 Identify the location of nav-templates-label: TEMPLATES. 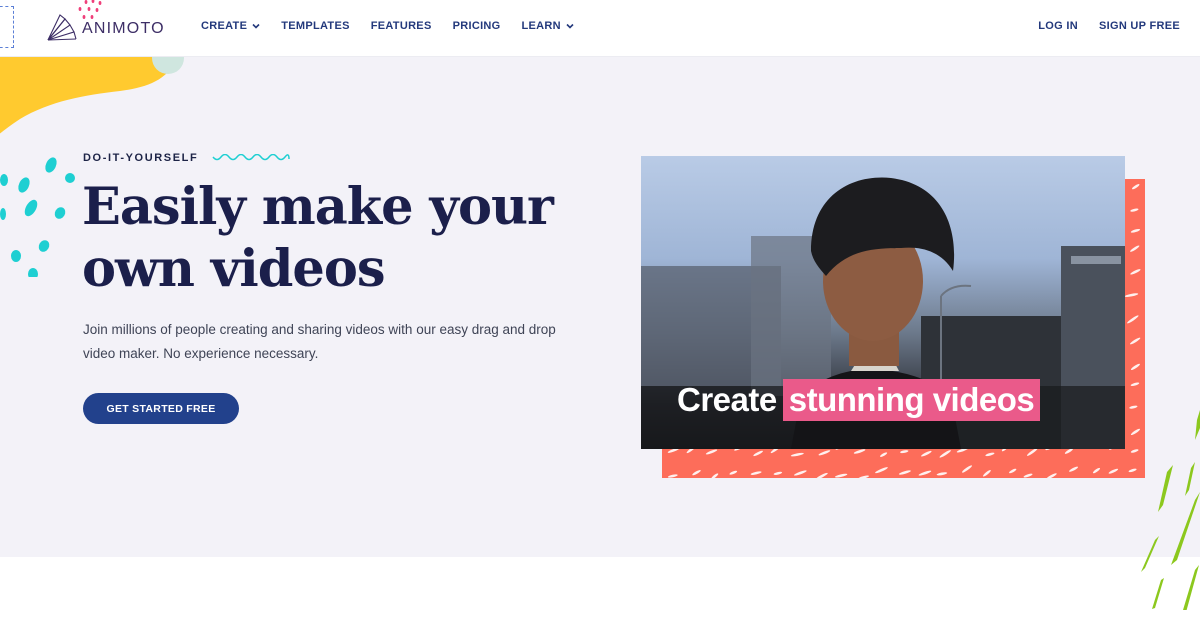
(315, 26).